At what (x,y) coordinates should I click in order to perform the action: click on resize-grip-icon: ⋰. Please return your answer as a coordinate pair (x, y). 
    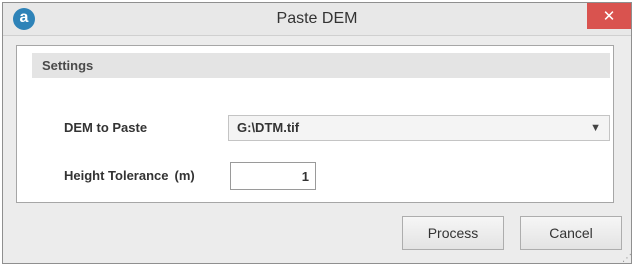
    Looking at the image, I should click on (627, 259).